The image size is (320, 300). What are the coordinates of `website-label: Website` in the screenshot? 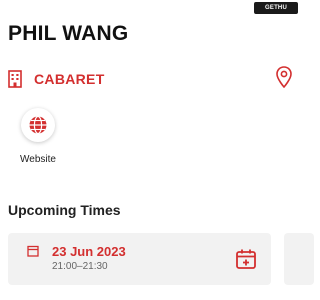 It's located at (38, 159).